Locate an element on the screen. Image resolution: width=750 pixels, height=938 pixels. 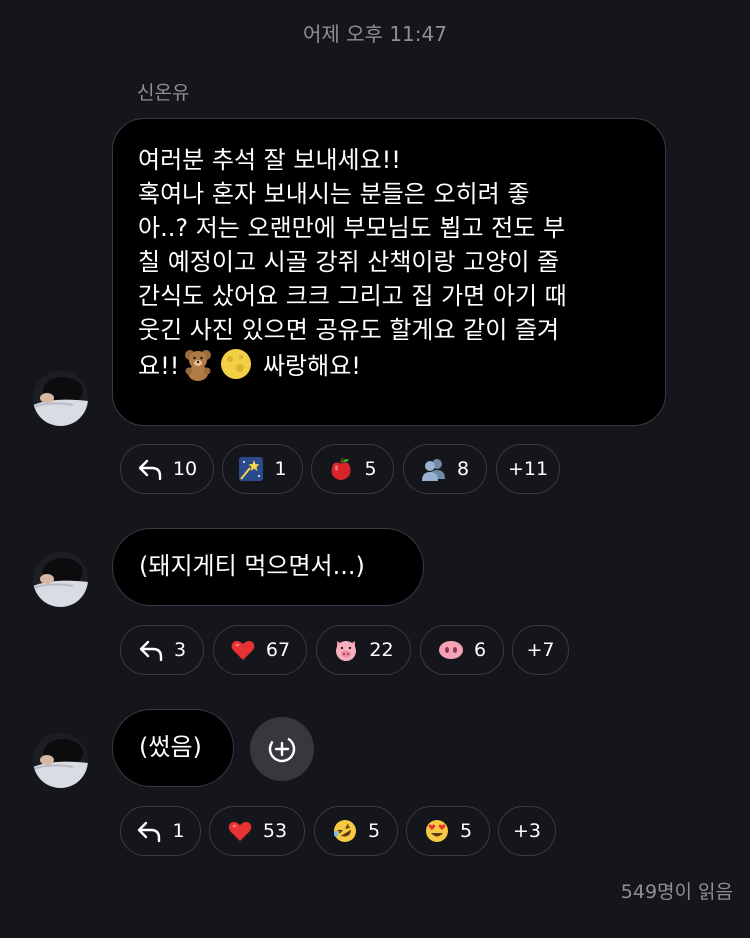
reaction-button: 8 is located at coordinates (445, 469).